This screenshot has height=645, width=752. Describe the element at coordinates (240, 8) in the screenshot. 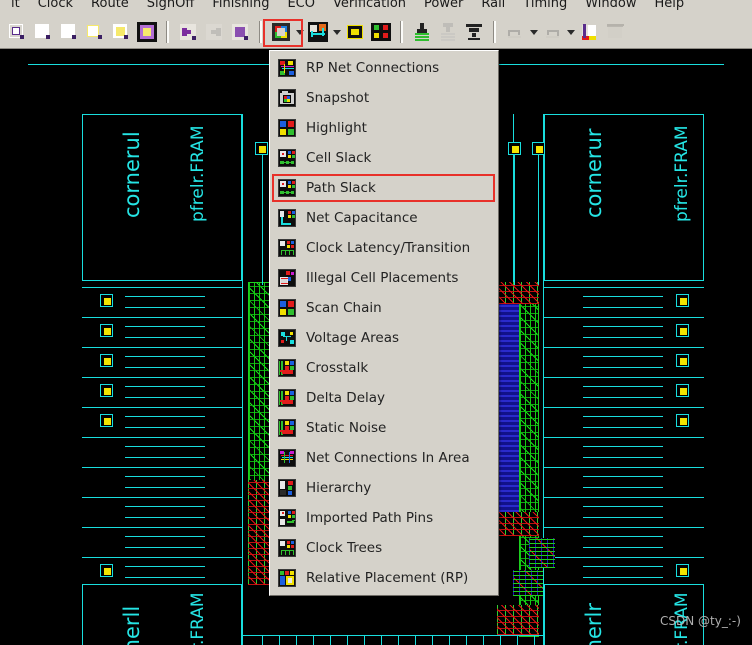

I see `menu-item-finishing: Finishing` at that location.